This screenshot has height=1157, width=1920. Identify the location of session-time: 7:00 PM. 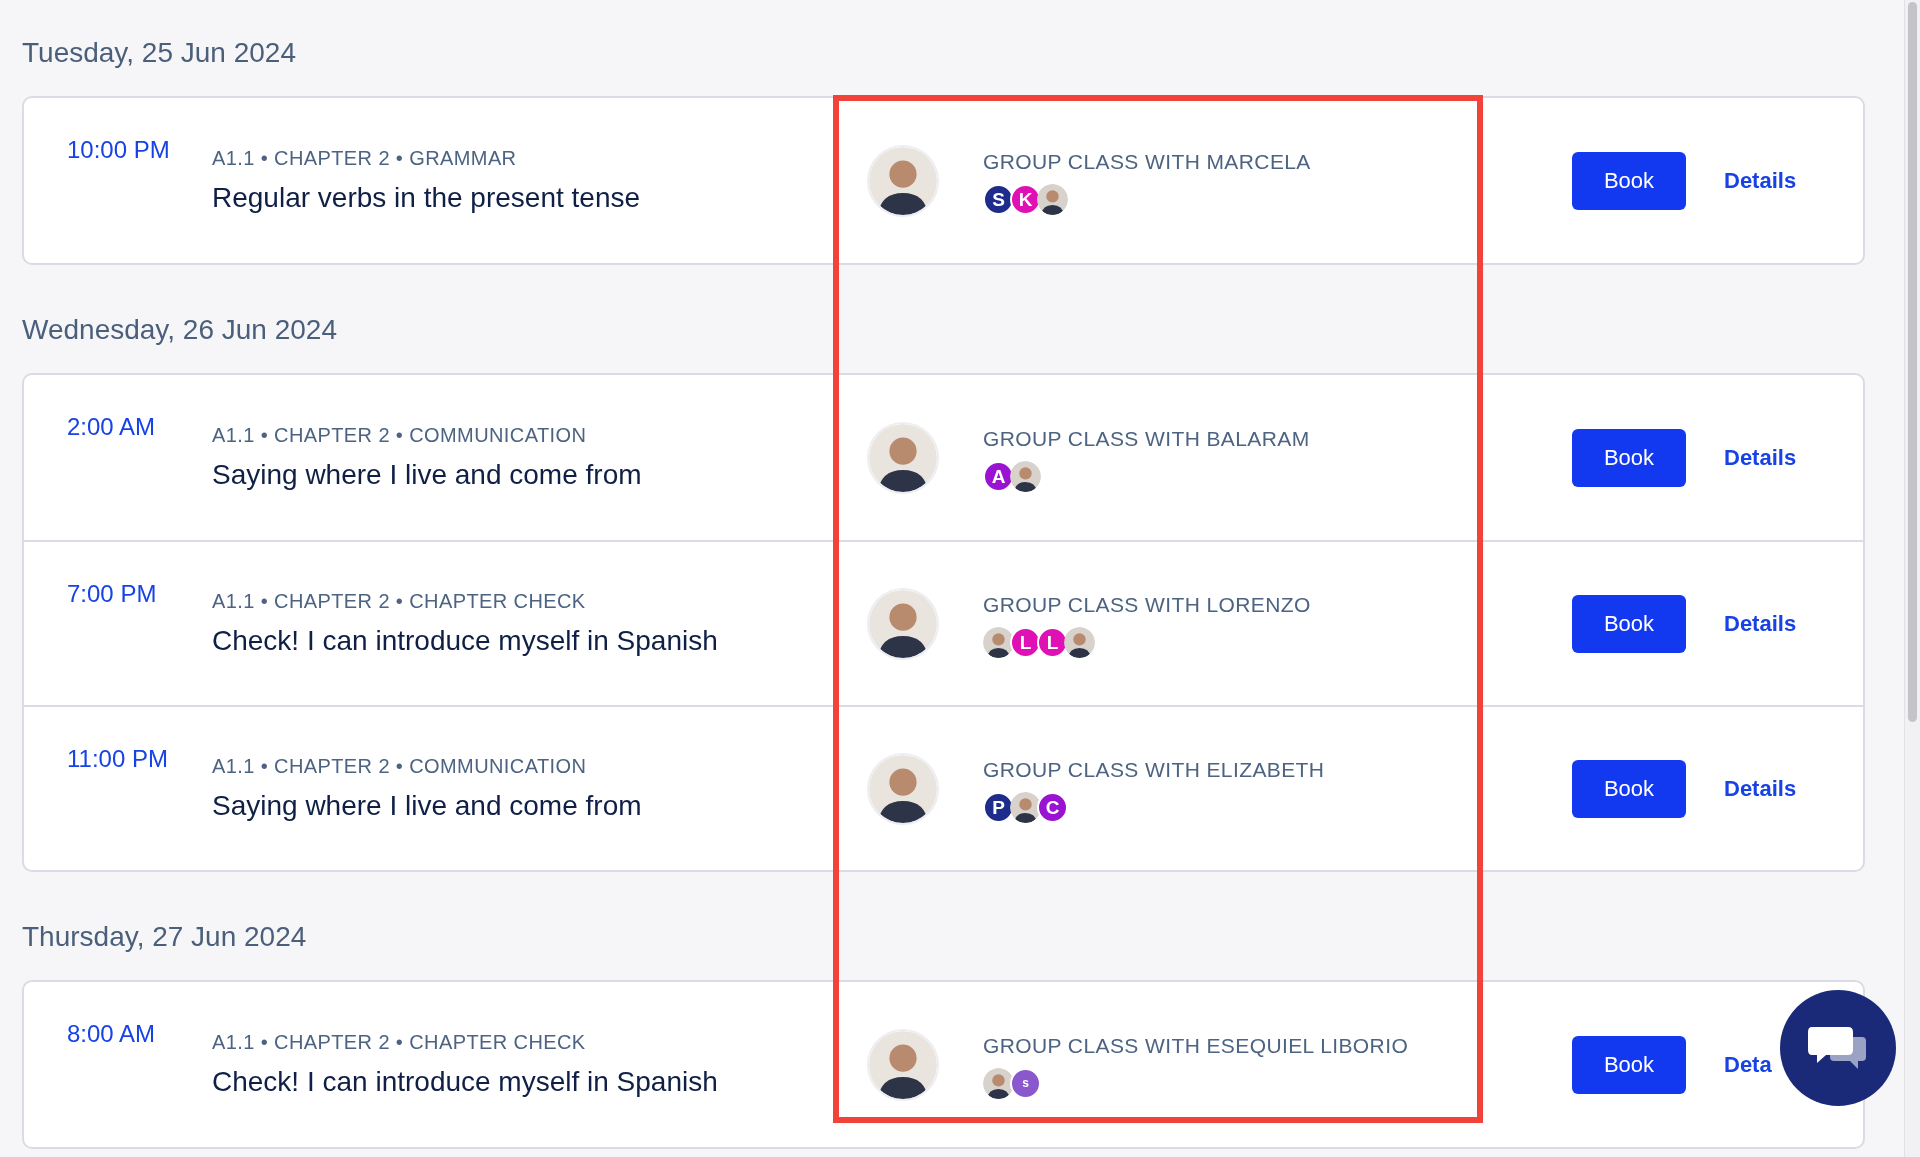
(112, 594).